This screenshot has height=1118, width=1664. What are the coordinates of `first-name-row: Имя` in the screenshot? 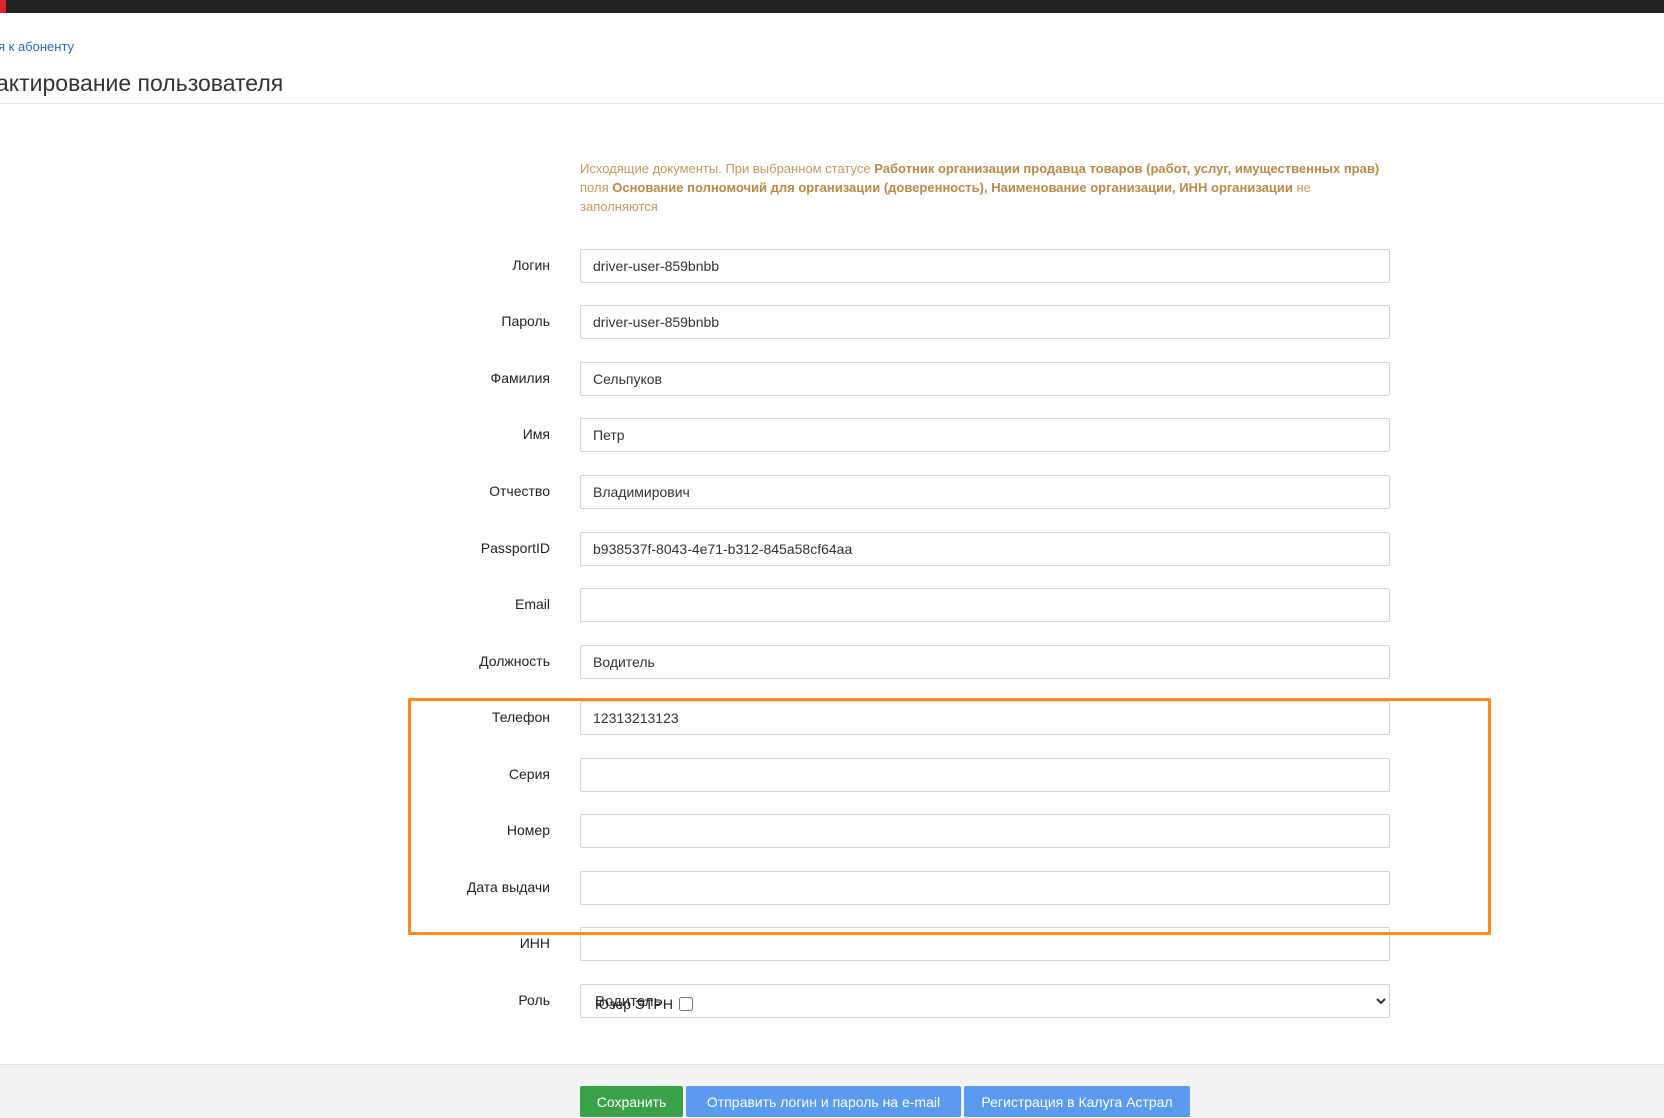 It's located at (832, 435).